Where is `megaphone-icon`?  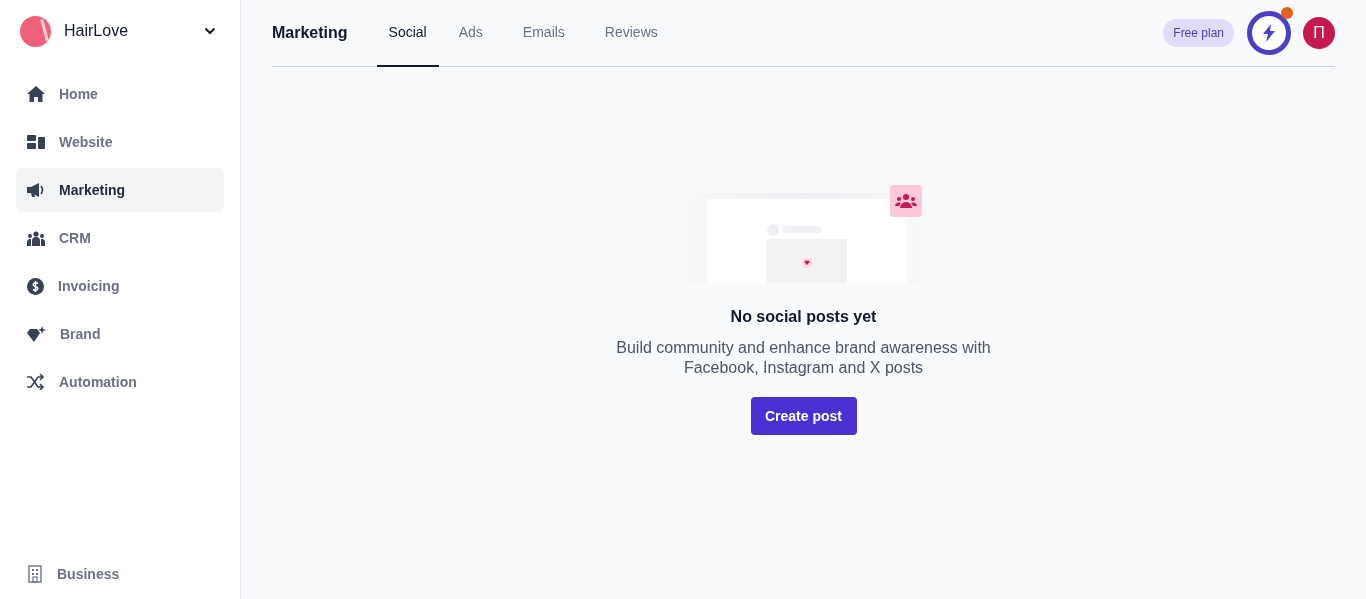 megaphone-icon is located at coordinates (36, 190).